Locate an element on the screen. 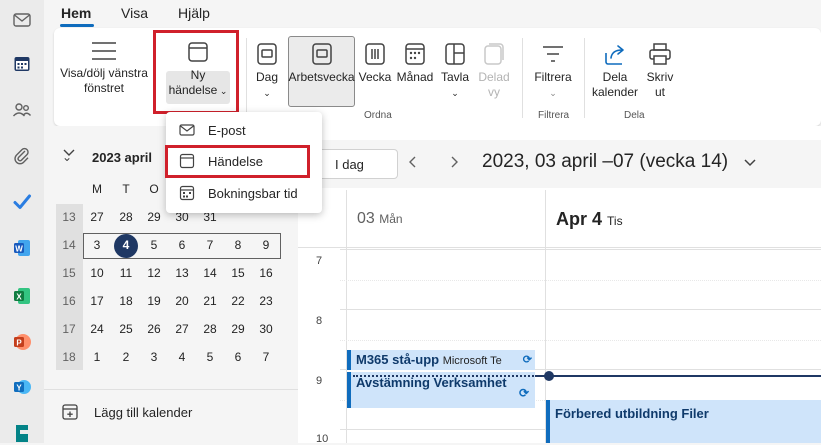 The height and width of the screenshot is (445, 821). toggle-left-pane-button: Visa/dölj vänstra fönstret is located at coordinates (104, 68).